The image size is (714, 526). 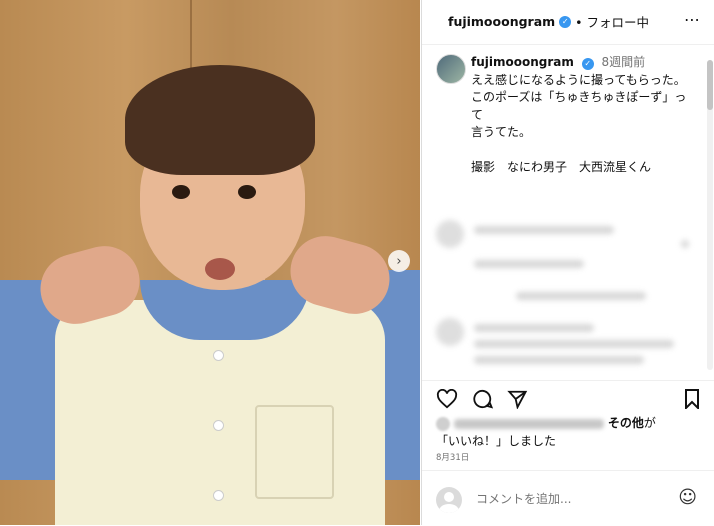 What do you see at coordinates (556, 432) in the screenshot?
I see `likes-summary: その他が「いいね！」しました` at bounding box center [556, 432].